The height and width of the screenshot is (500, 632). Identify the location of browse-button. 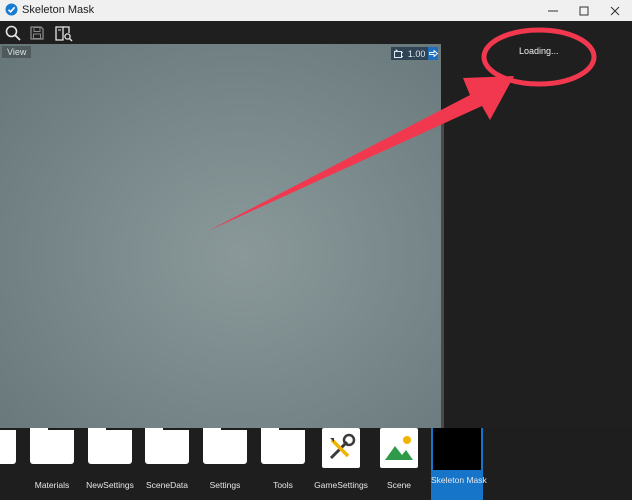
(64, 33).